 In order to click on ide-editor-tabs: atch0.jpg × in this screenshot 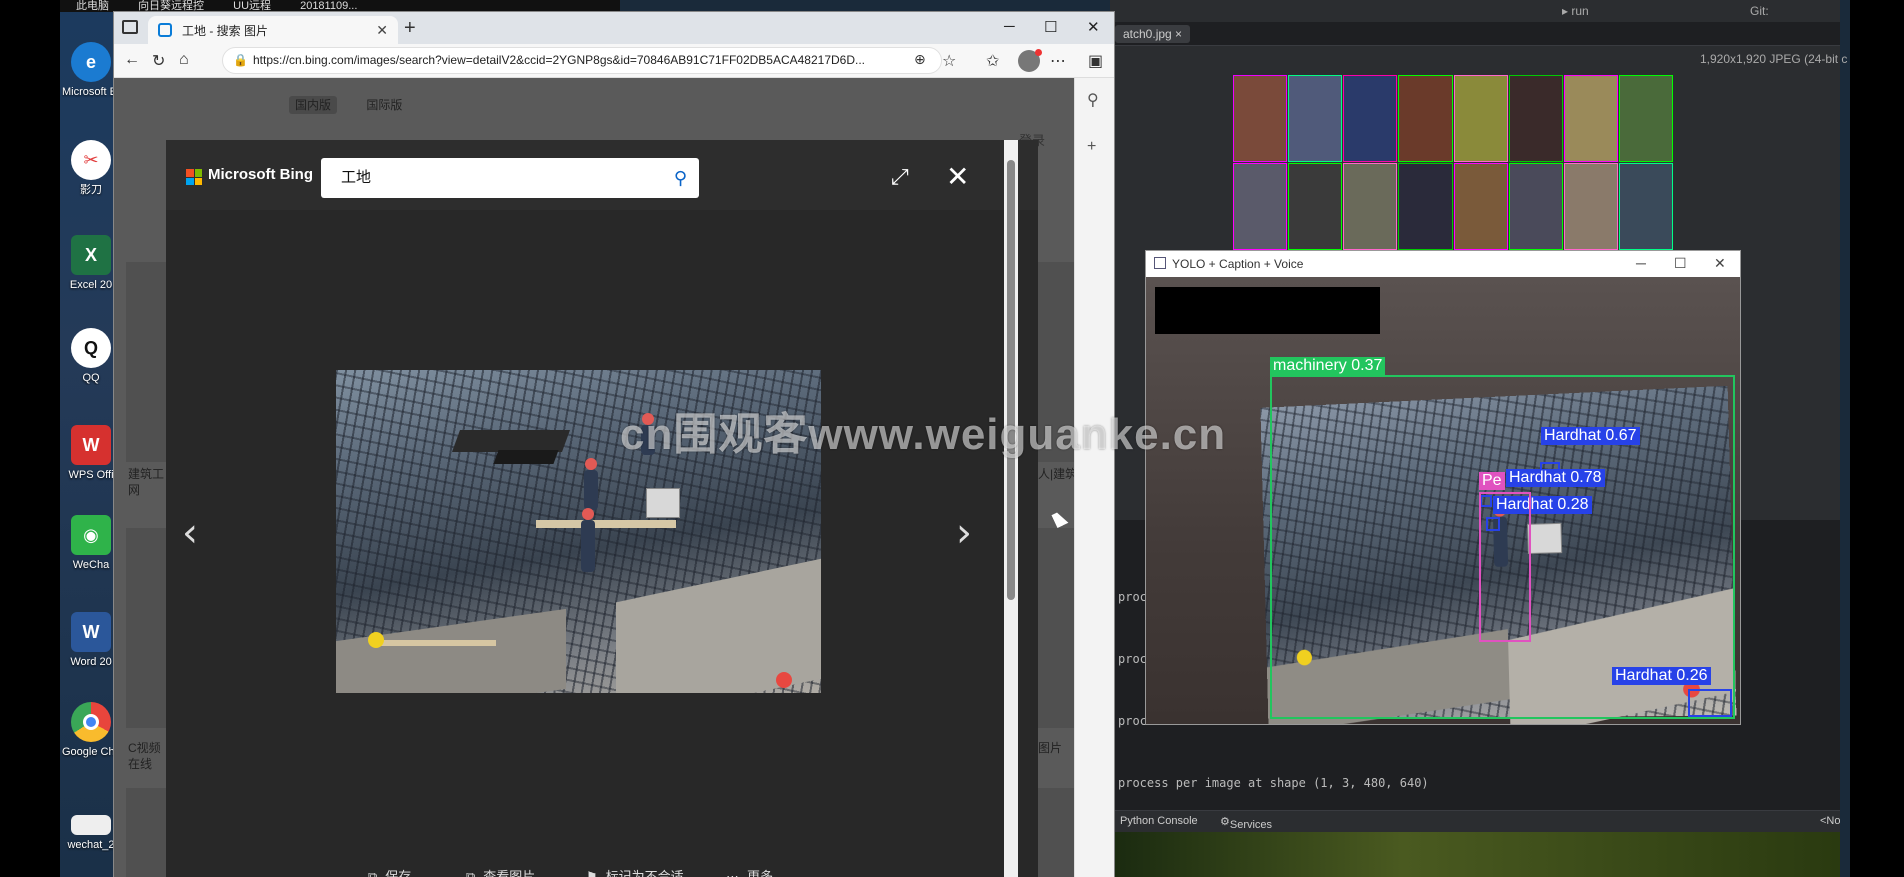, I will do `click(1475, 34)`.